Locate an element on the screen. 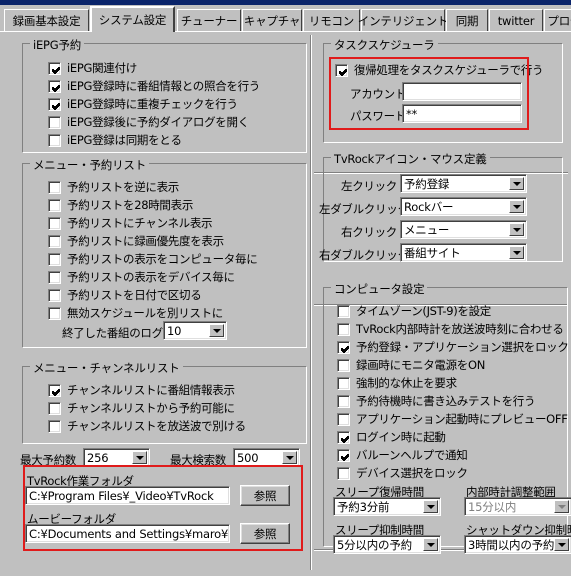  tab-intelligent: インテリジェント is located at coordinates (403, 20).